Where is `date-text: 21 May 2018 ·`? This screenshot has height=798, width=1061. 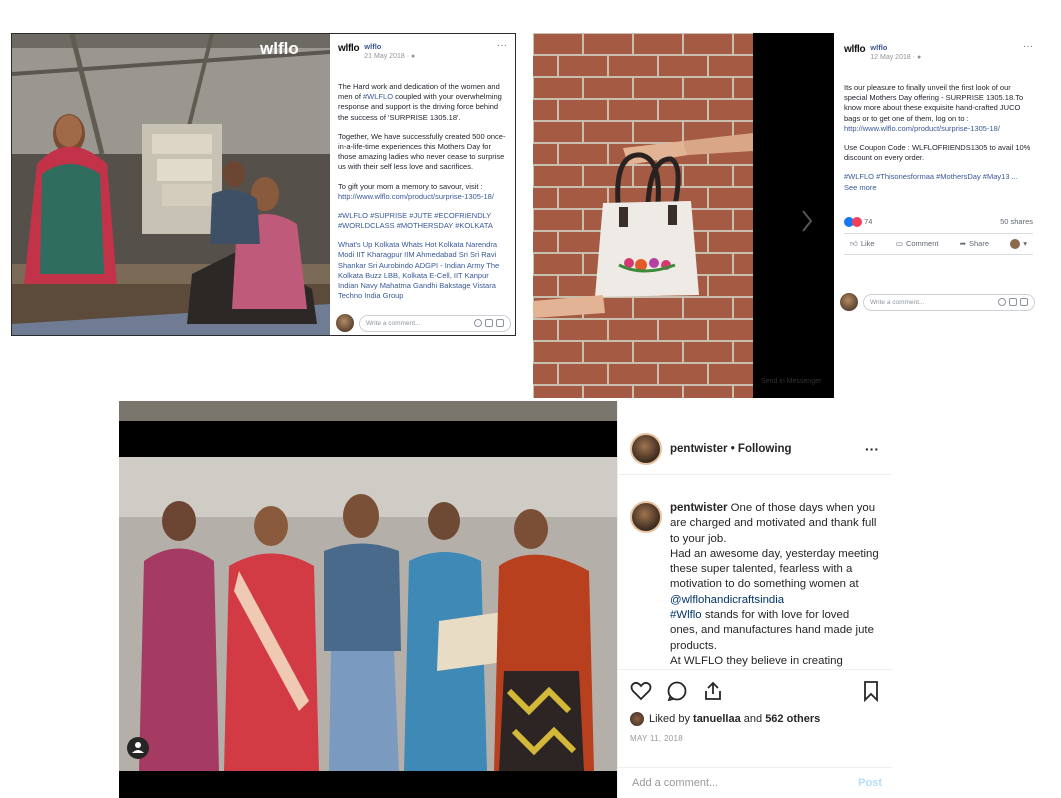 date-text: 21 May 2018 · is located at coordinates (387, 56).